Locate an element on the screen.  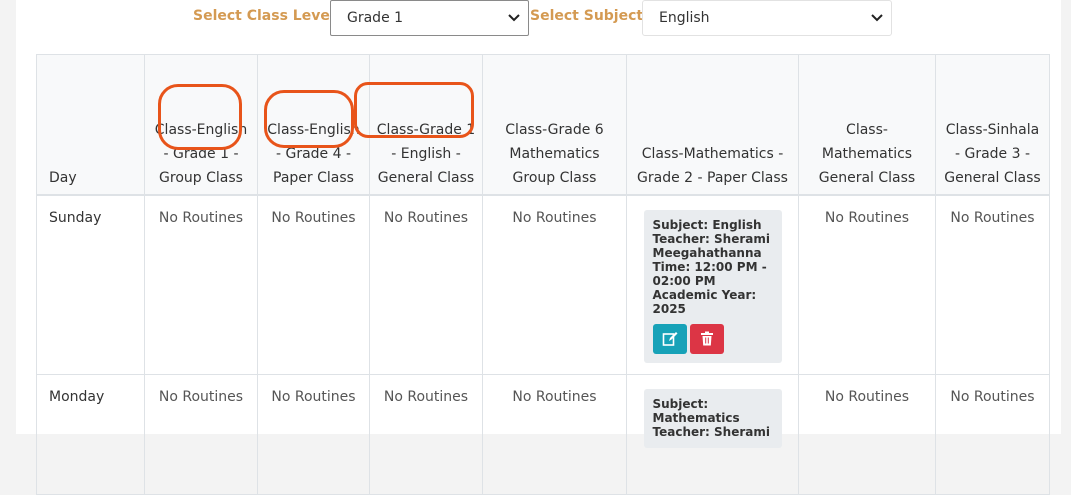
routine-actions is located at coordinates (712, 338).